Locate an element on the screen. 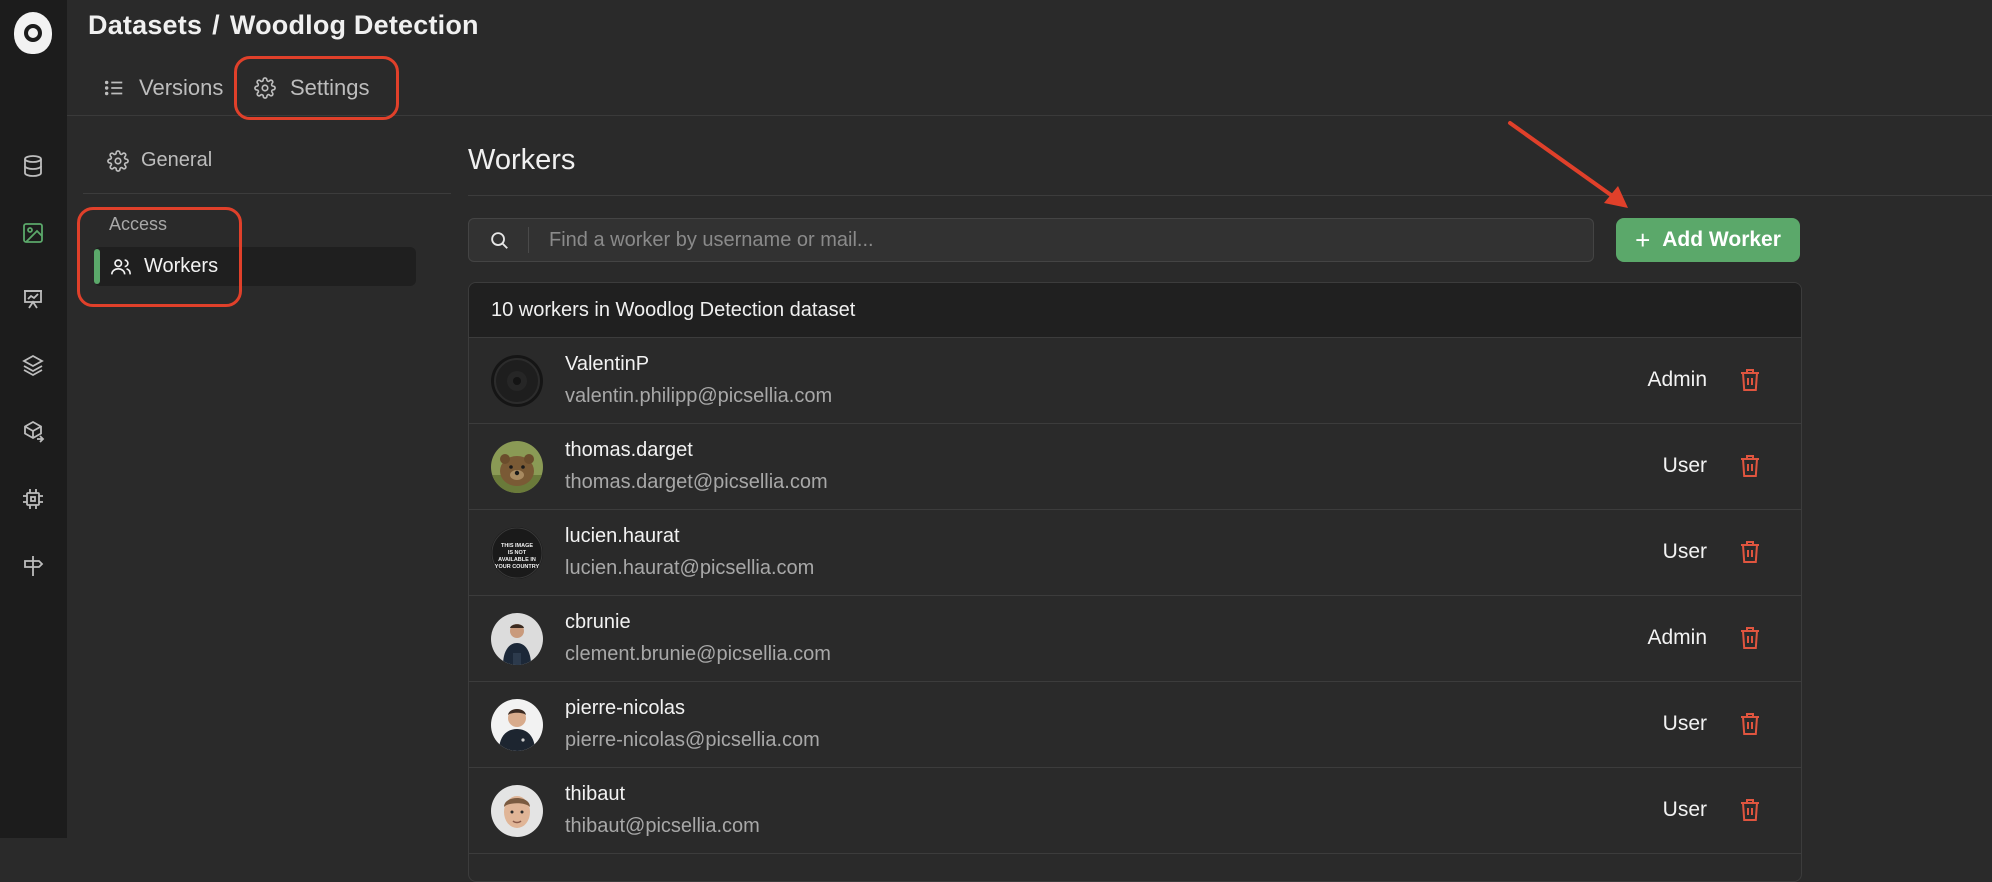  tab-settings-label: Settings is located at coordinates (330, 88).